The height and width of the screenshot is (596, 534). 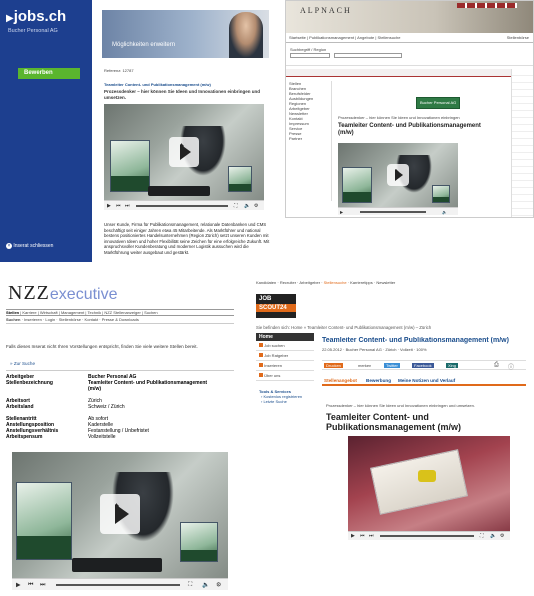 What do you see at coordinates (392, 365) in the screenshot?
I see `twitter-button: Twitter` at bounding box center [392, 365].